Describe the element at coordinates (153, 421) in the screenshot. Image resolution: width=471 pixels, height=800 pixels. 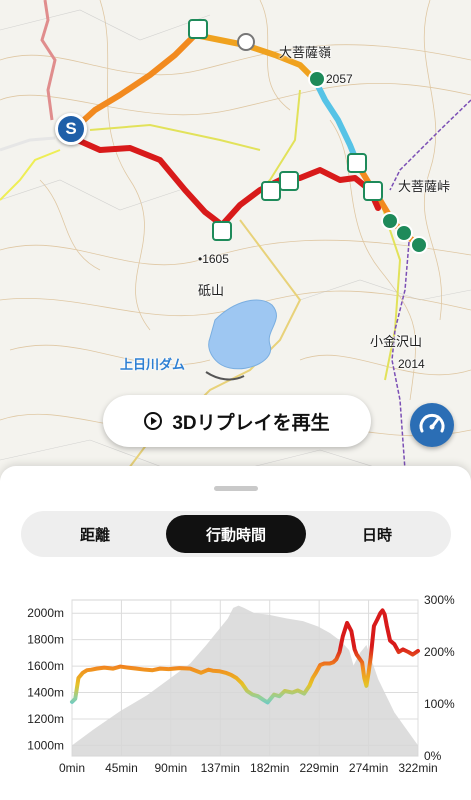
I see `play-icon` at that location.